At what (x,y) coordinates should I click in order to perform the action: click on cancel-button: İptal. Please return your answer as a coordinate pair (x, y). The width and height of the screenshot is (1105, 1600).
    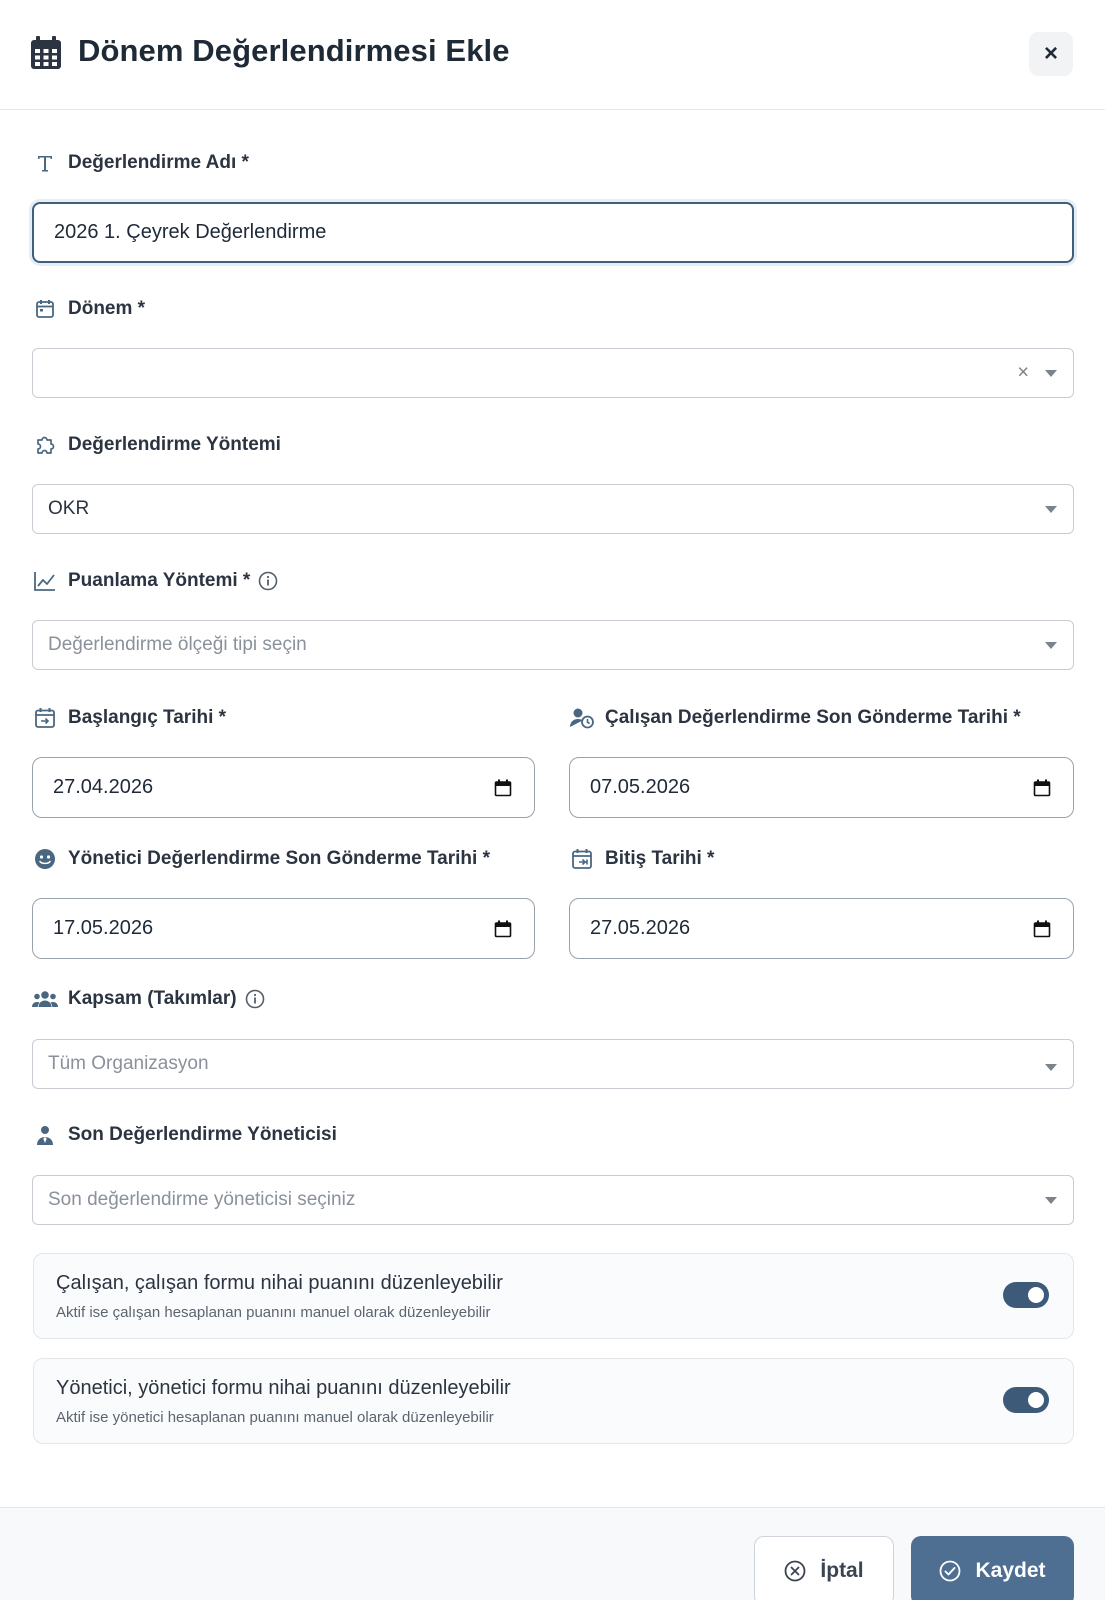
    Looking at the image, I should click on (824, 1568).